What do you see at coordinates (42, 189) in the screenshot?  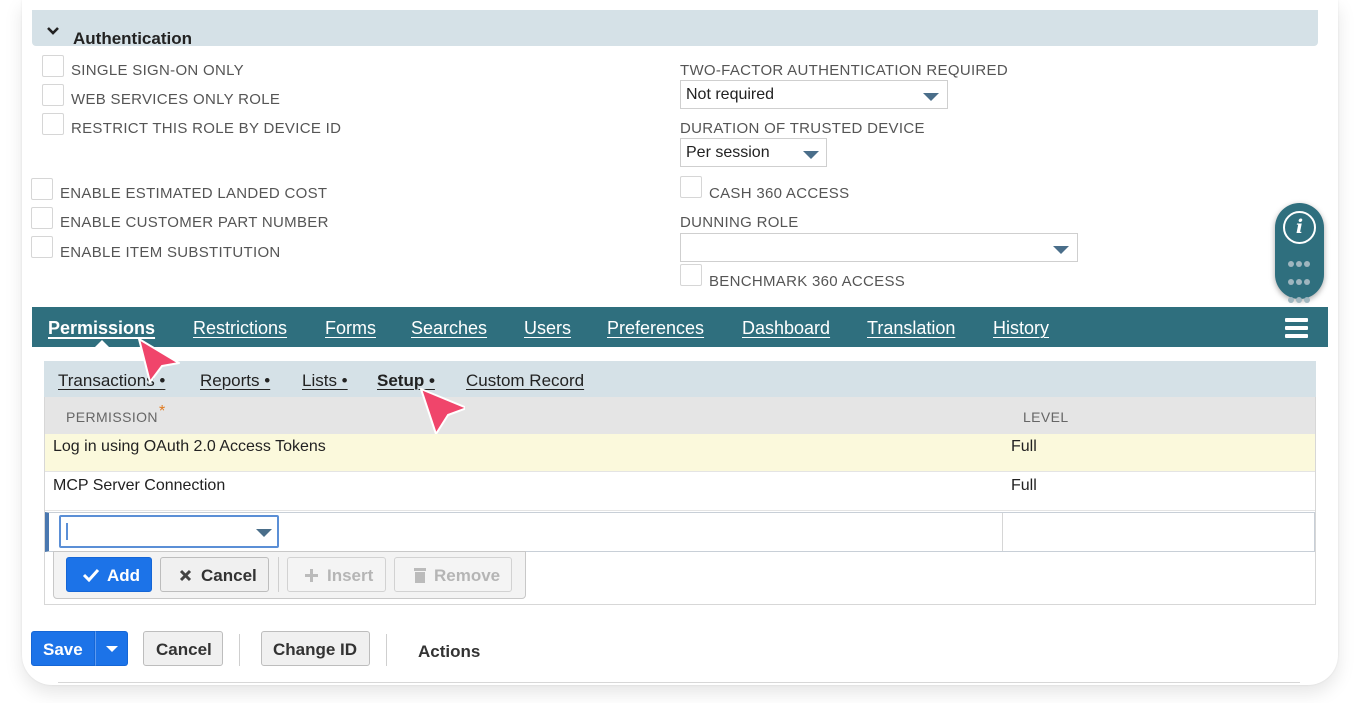 I see `landed-cost-checkbox` at bounding box center [42, 189].